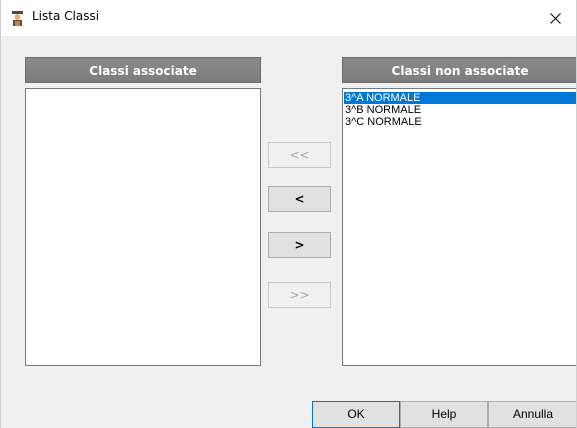 The image size is (577, 428). Describe the element at coordinates (288, 18) in the screenshot. I see `title-bar: Lista Classi` at that location.